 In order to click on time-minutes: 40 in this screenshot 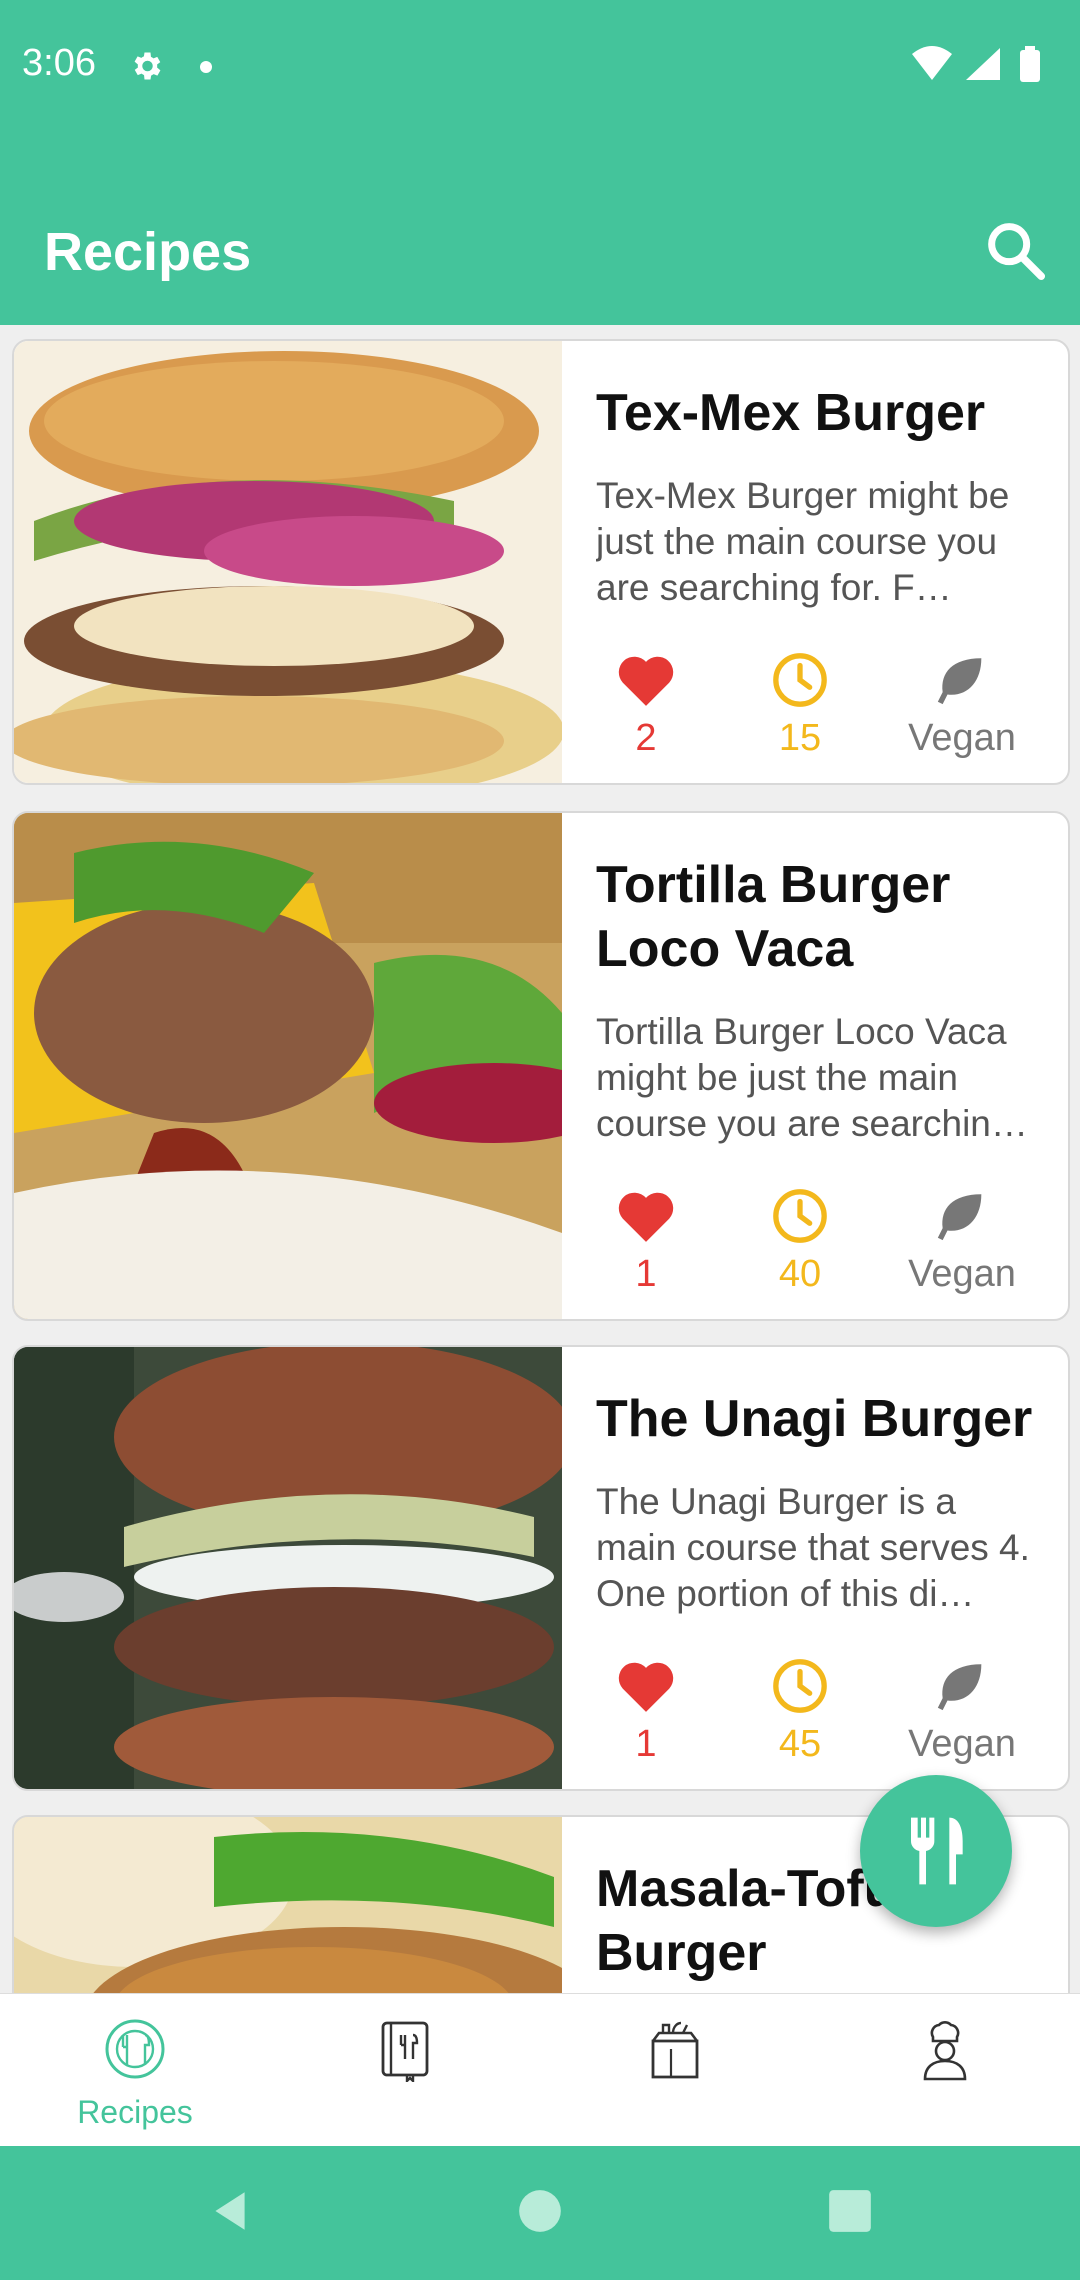, I will do `click(800, 1274)`.